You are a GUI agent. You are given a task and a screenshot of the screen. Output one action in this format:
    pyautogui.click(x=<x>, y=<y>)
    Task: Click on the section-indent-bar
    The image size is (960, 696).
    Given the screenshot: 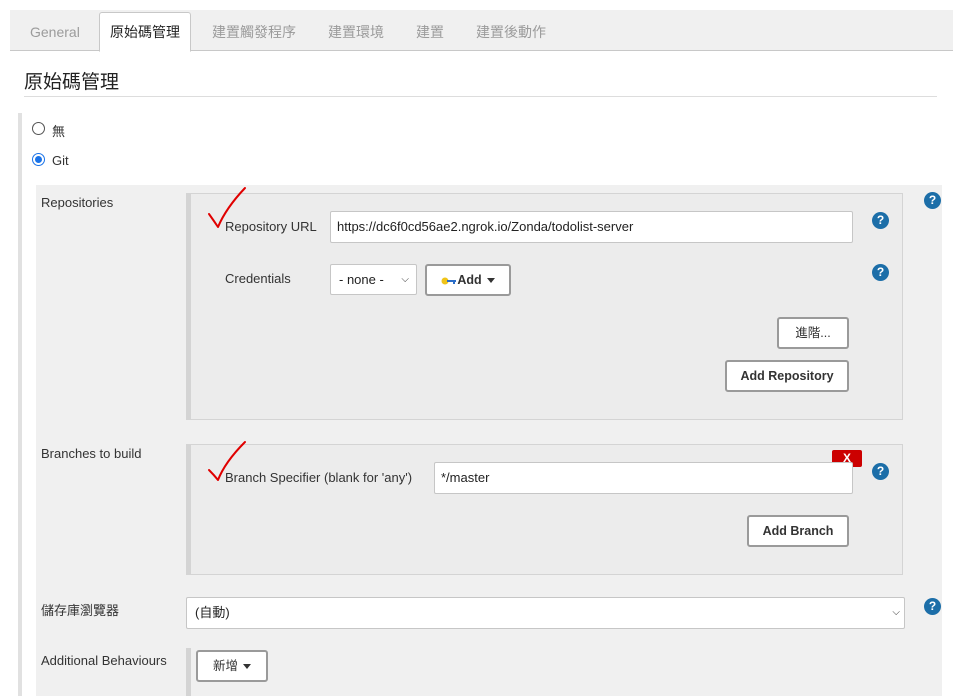 What is the action you would take?
    pyautogui.click(x=20, y=404)
    